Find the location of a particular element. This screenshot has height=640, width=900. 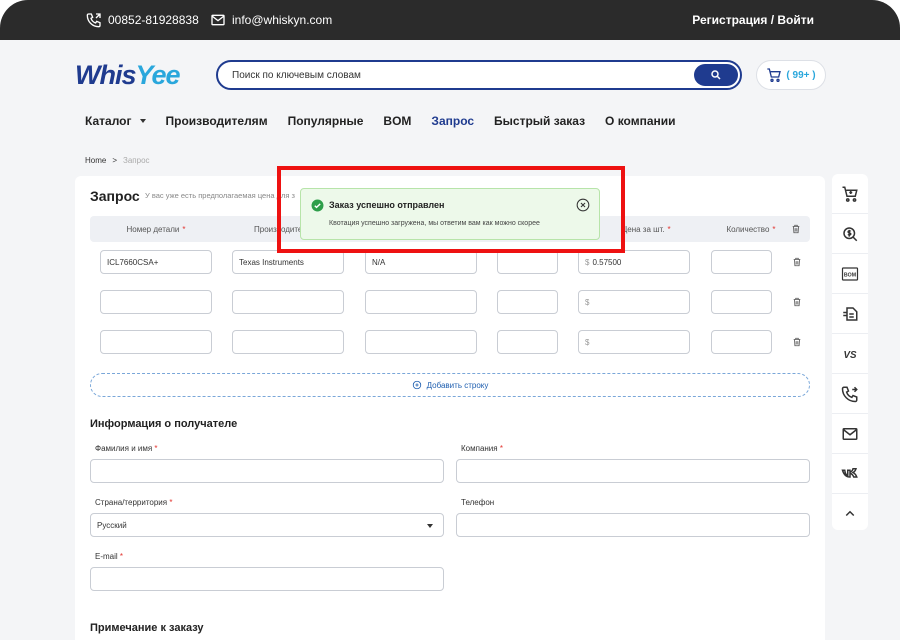

table-row: $ is located at coordinates (450, 343).